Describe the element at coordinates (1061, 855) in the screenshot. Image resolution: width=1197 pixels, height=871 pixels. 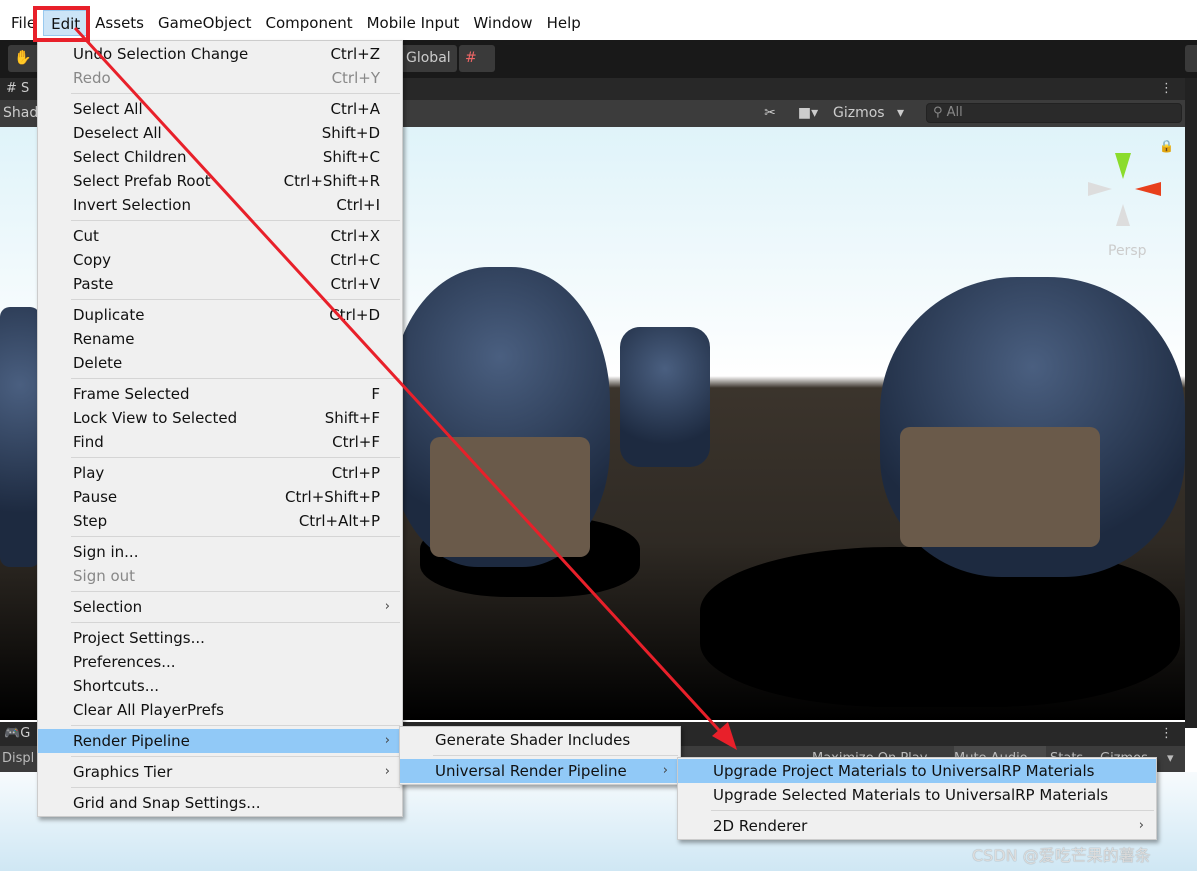
I see `watermark: CSDN @爱吃芒果的薯条` at that location.